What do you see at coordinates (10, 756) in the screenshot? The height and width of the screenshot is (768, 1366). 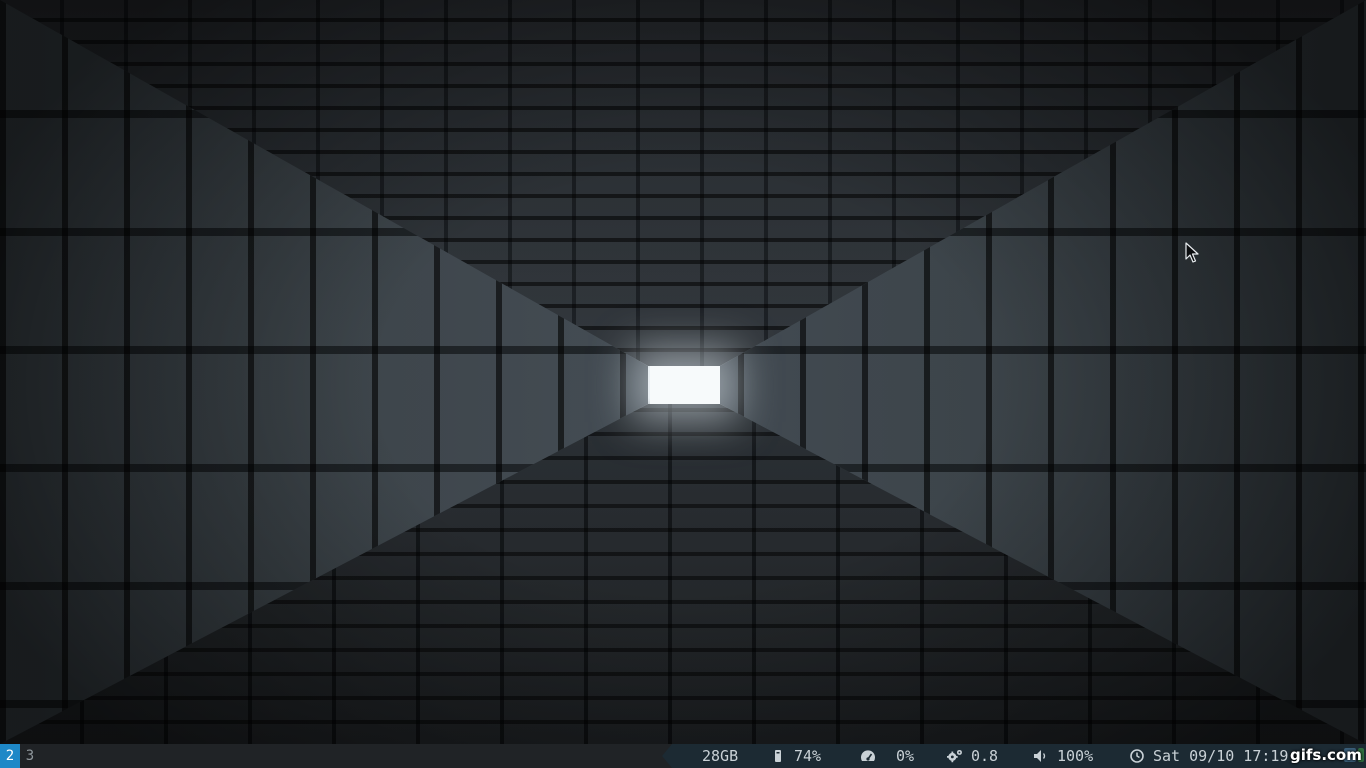 I see `workspace-button-2: 2` at bounding box center [10, 756].